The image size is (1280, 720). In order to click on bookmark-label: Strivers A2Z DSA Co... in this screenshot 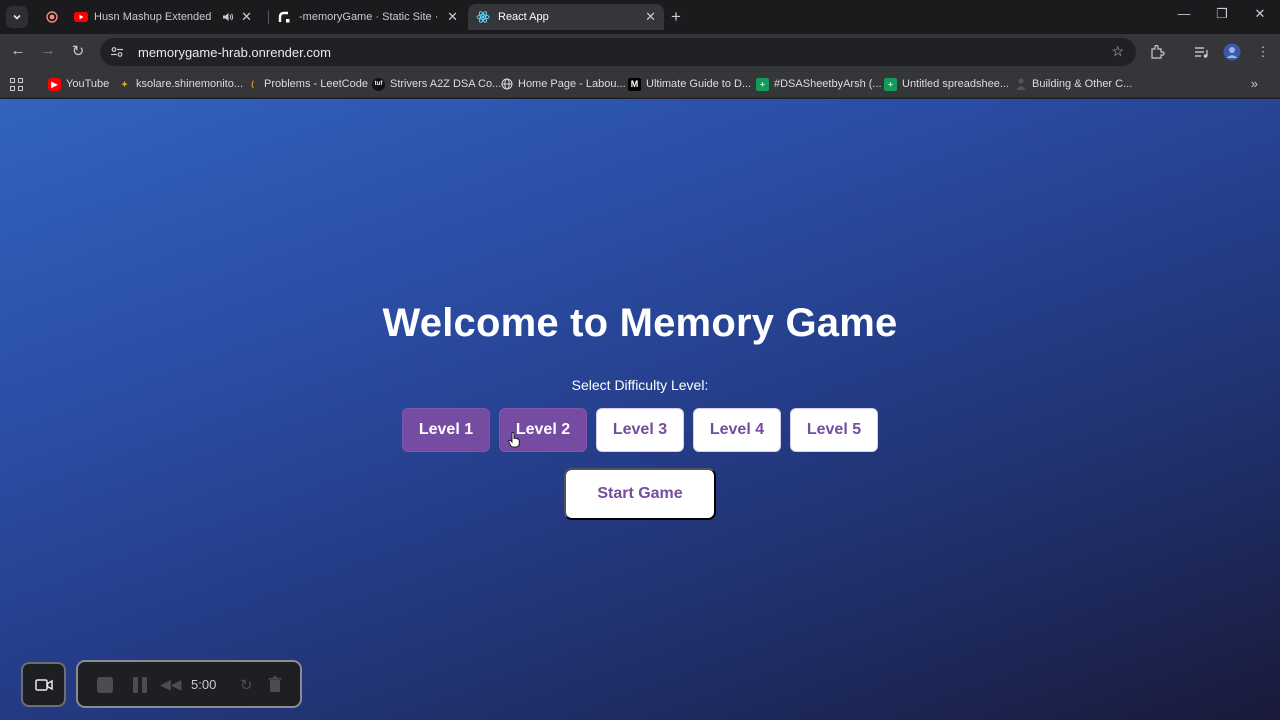, I will do `click(446, 84)`.